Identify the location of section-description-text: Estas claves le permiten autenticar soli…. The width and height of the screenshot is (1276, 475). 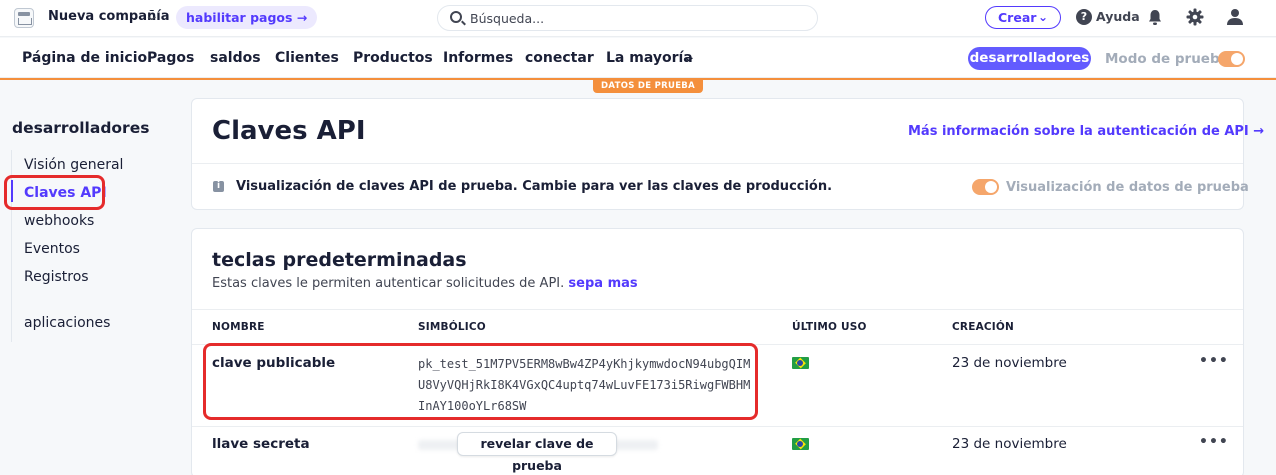
(388, 283).